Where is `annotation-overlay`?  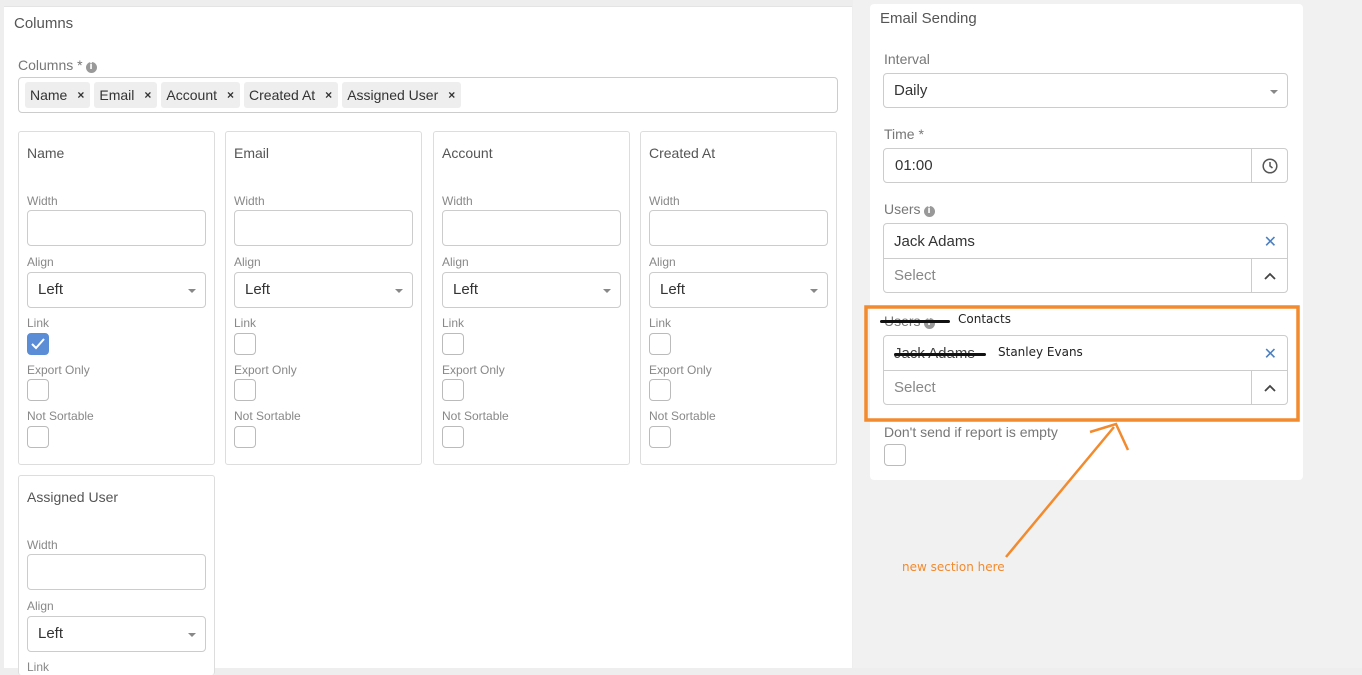 annotation-overlay is located at coordinates (1082, 431).